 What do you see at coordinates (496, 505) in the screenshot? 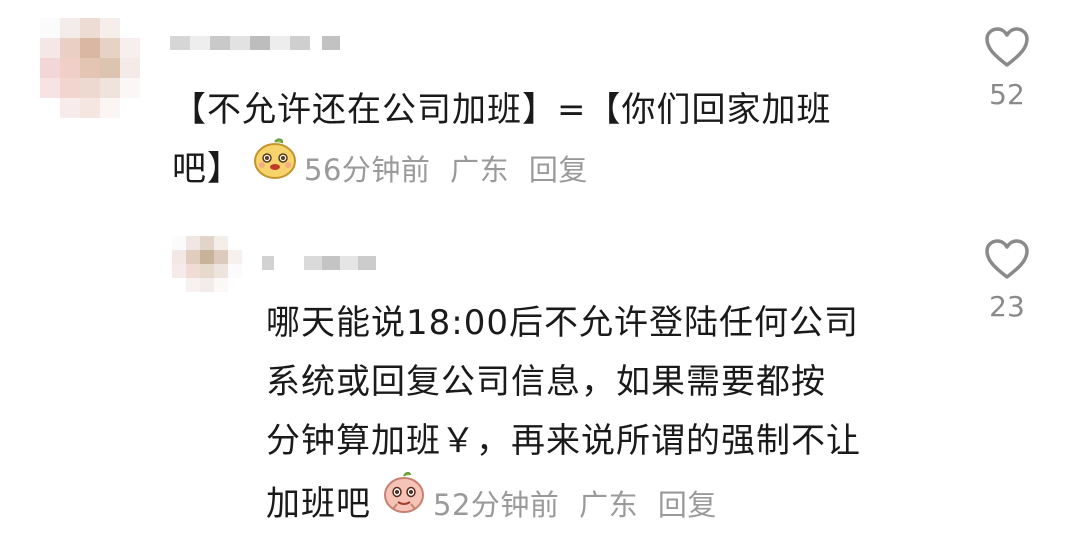
I see `comment-time: 52分钟前` at bounding box center [496, 505].